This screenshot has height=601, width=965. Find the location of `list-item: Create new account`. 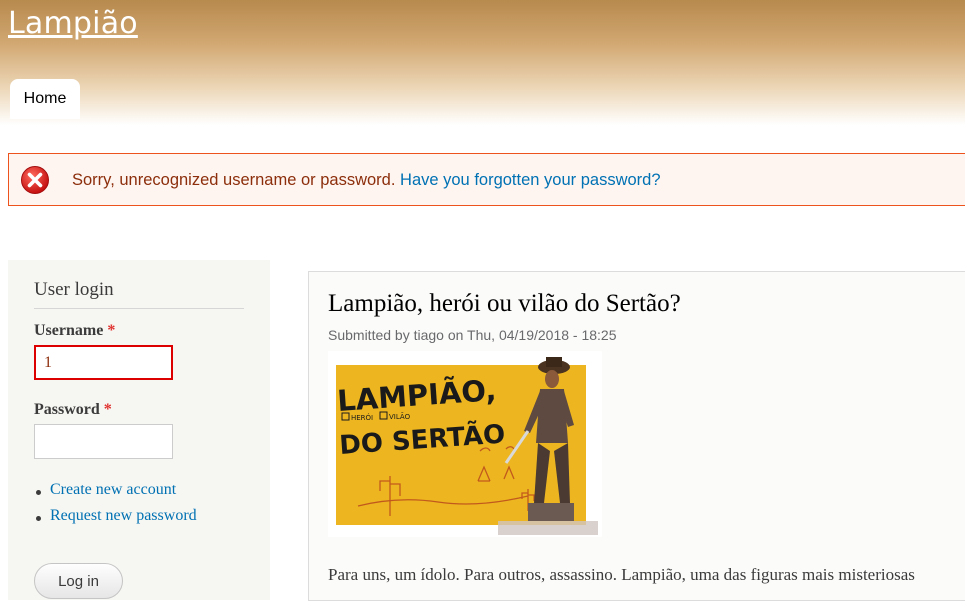

list-item: Create new account is located at coordinates (115, 494).